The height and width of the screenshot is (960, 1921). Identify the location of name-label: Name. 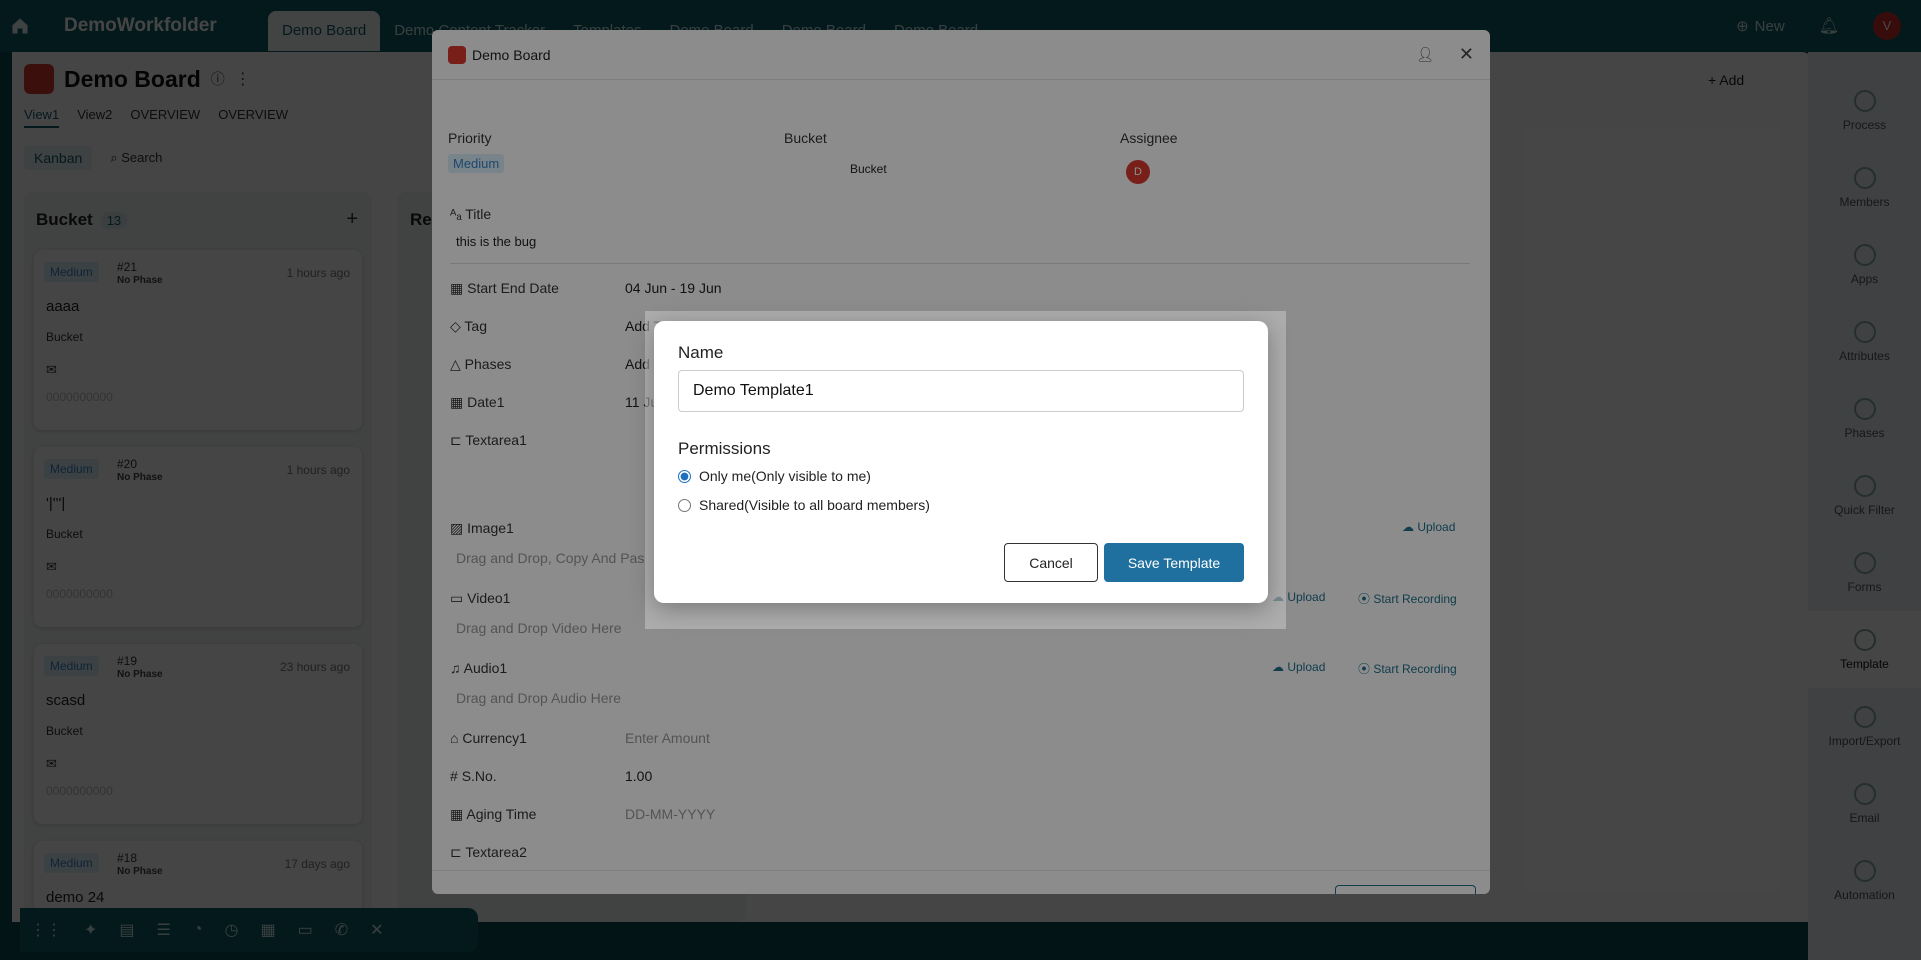
(701, 352).